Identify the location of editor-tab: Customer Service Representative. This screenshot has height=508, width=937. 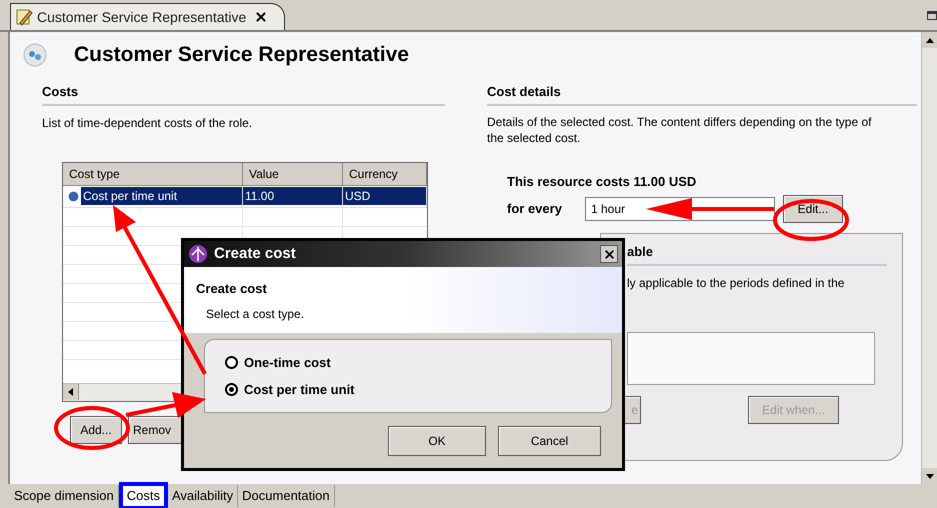
(147, 16).